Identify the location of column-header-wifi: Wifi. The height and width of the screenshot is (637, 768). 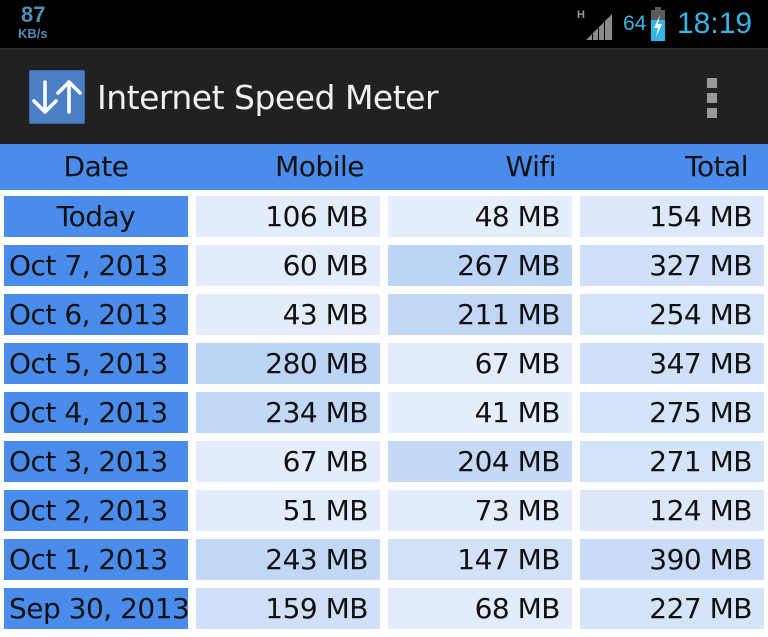
(472, 167).